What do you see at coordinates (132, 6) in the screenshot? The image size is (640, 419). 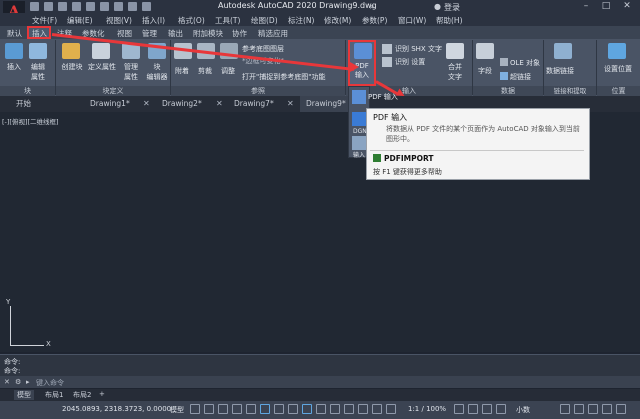 I see `share-icon` at bounding box center [132, 6].